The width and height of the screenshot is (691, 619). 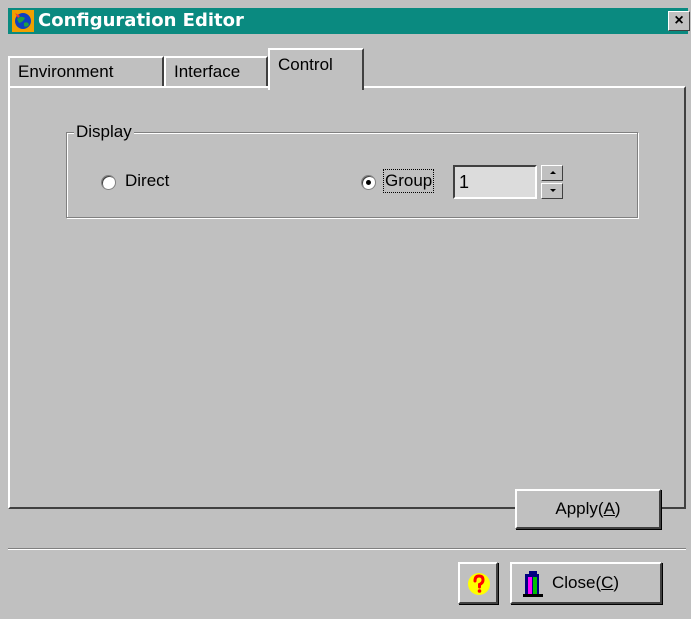 What do you see at coordinates (147, 181) in the screenshot?
I see `direct-radio-label: Direct` at bounding box center [147, 181].